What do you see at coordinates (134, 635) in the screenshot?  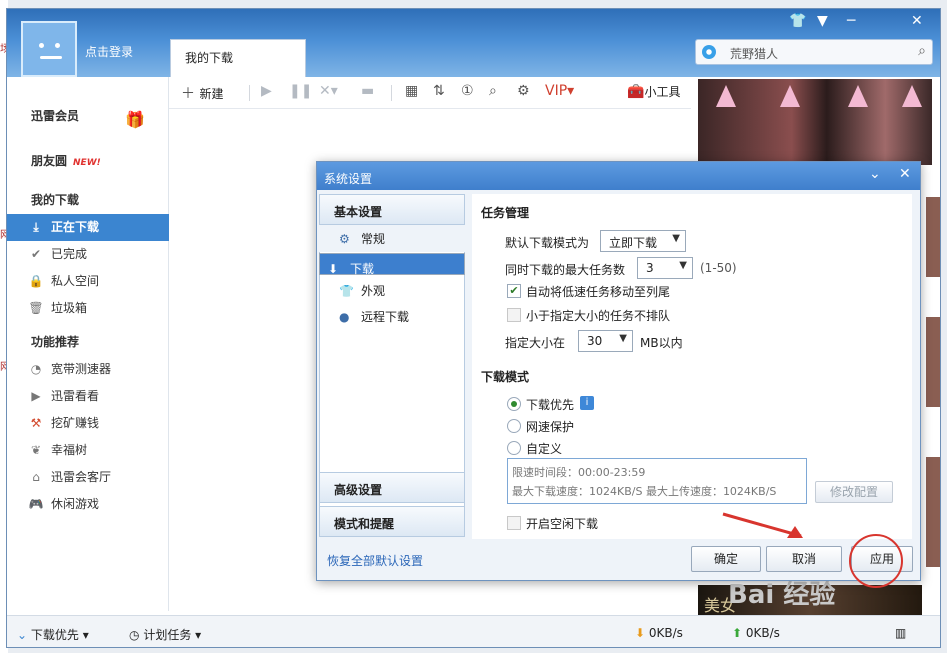 I see `clock-icon: ◷` at bounding box center [134, 635].